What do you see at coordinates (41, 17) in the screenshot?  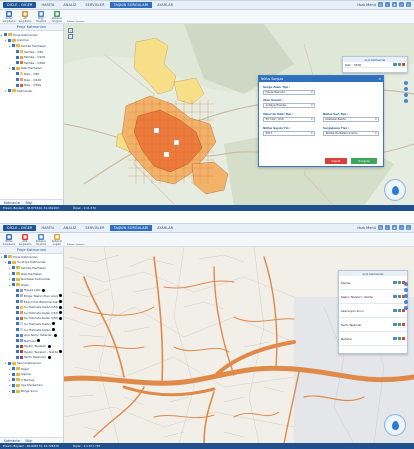 I see `ribbon-button-2: ■ Bilgi Yönetimi` at bounding box center [41, 17].